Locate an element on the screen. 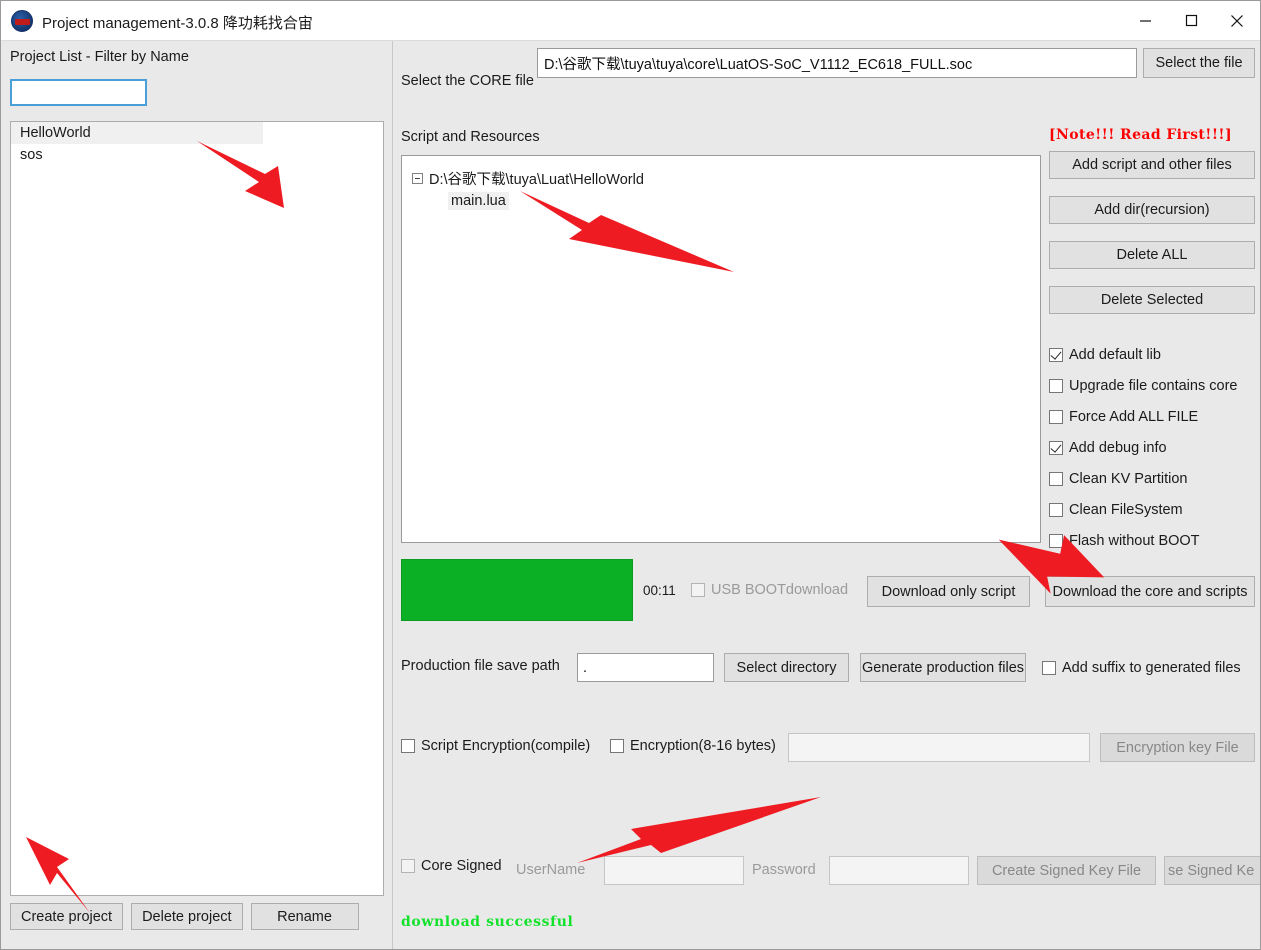 This screenshot has height=950, width=1261. generate-production-files-button: Generate production files is located at coordinates (943, 667).